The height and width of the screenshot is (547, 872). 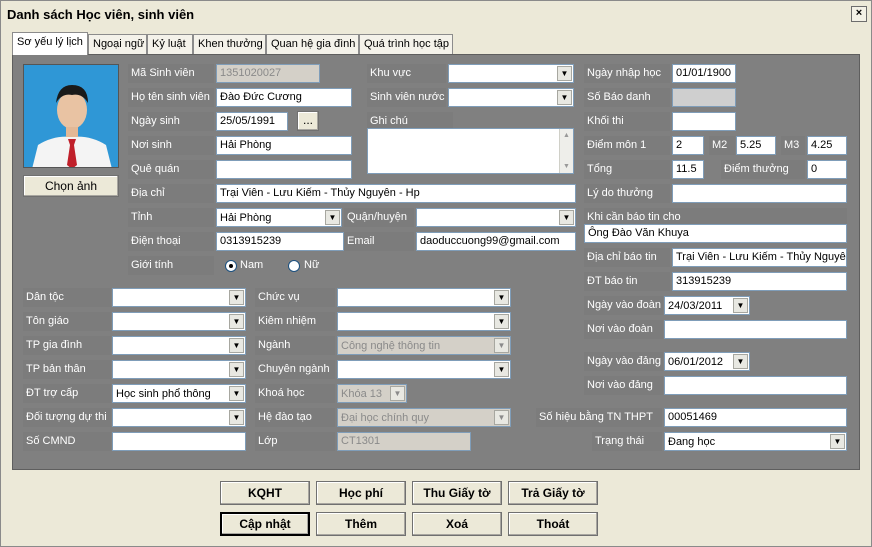 What do you see at coordinates (372, 393) in the screenshot?
I see `khoa-hoc-select: Khóa 13 ▼` at bounding box center [372, 393].